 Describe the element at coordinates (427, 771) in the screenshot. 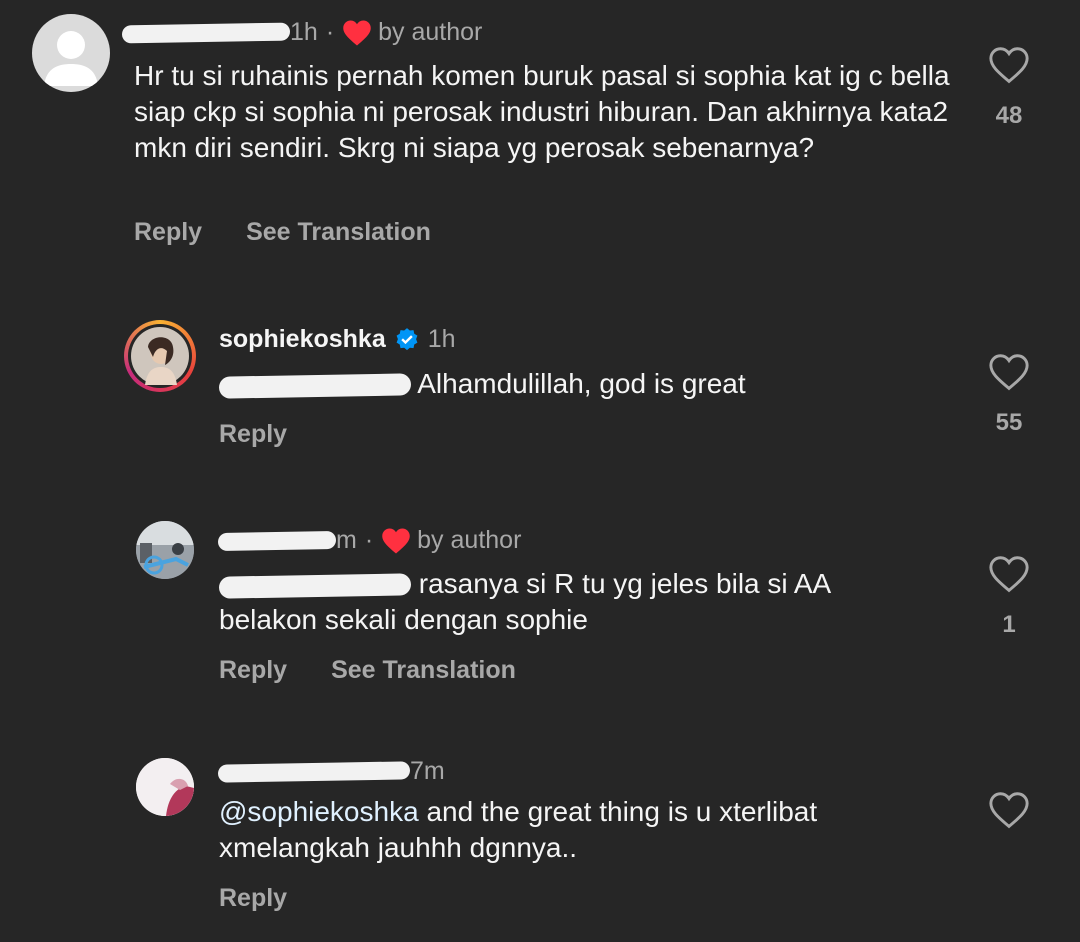

I see `comment-time: 7m` at that location.